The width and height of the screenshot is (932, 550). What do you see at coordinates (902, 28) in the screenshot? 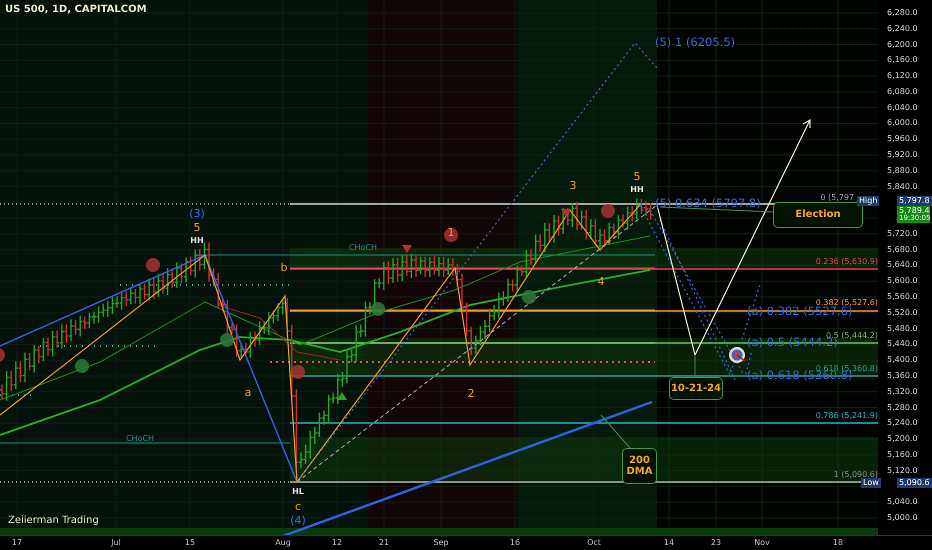
I see `price-tick-label: 6,240.0` at bounding box center [902, 28].